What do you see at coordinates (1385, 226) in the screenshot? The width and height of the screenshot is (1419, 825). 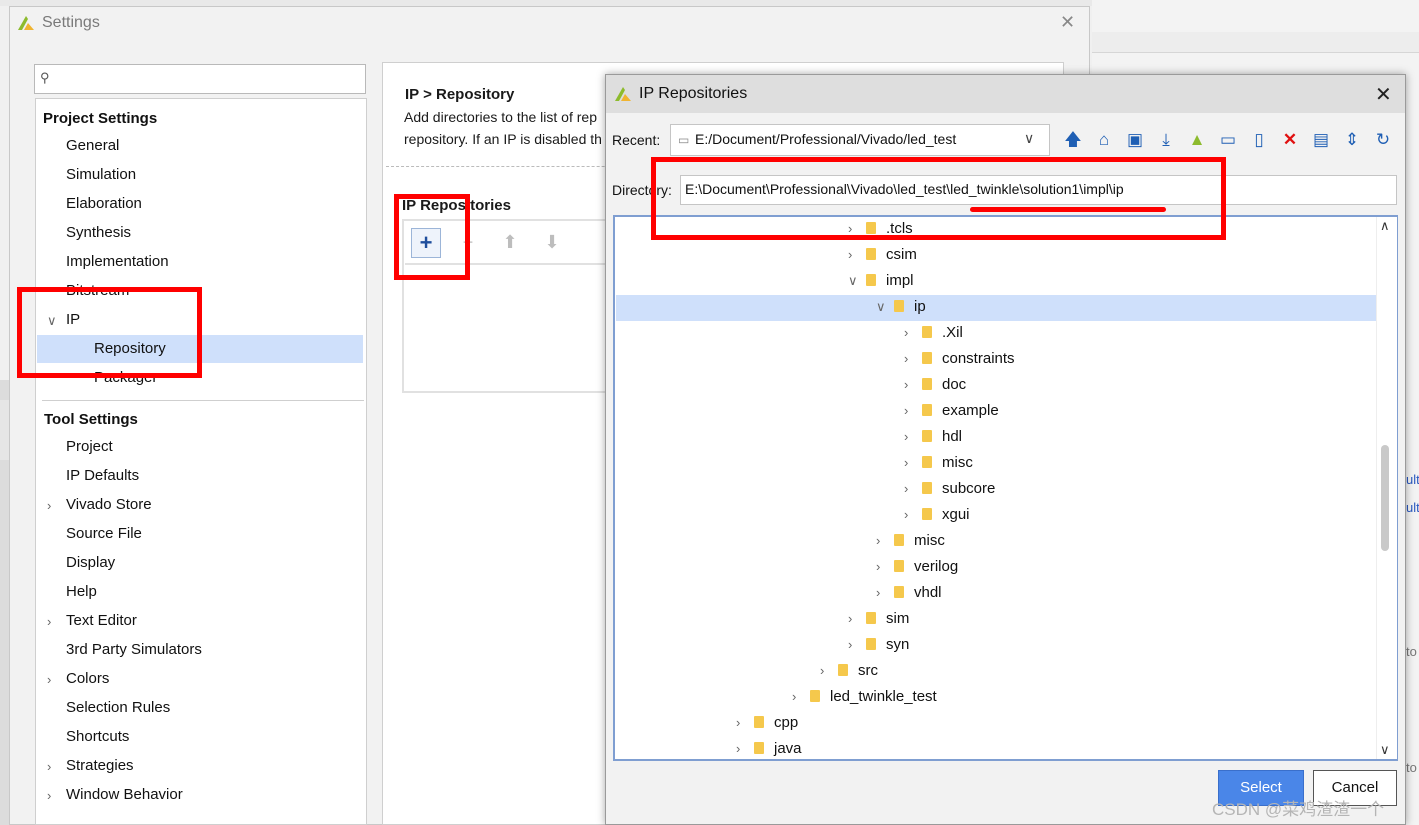 I see `chevron-up-icon: ∧` at bounding box center [1385, 226].